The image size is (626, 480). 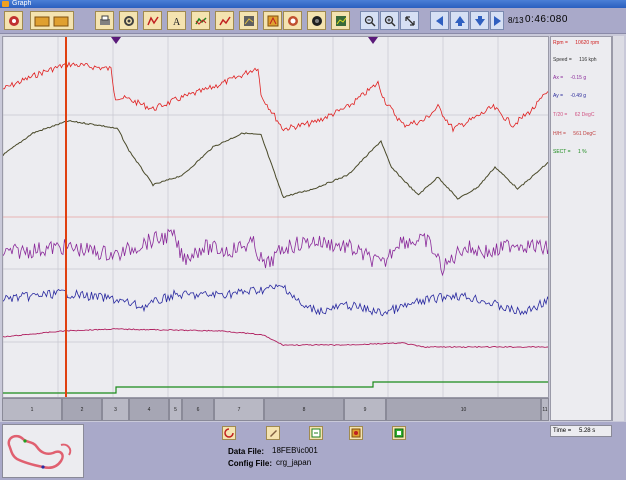 I want to click on readout-t20: T/20 = 62 DegC, so click(x=573, y=115).